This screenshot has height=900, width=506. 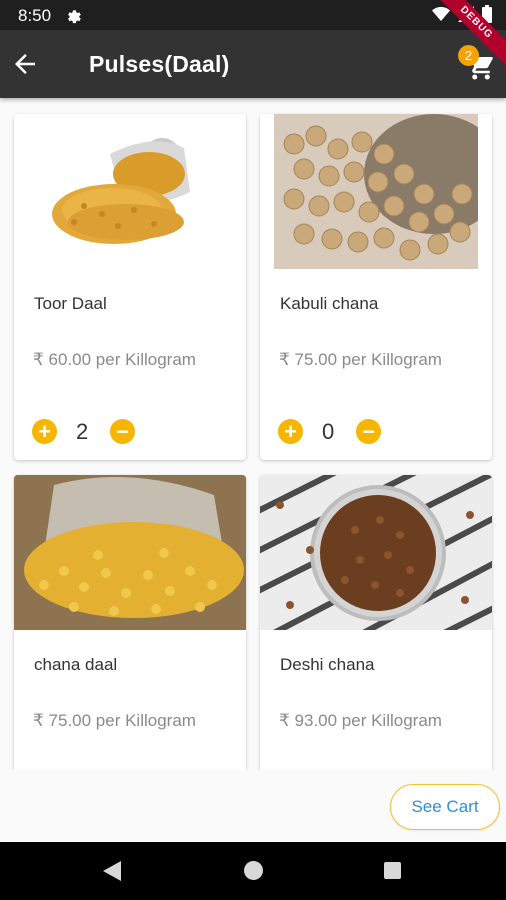 I want to click on page-title: Pulses(Daal), so click(x=159, y=64).